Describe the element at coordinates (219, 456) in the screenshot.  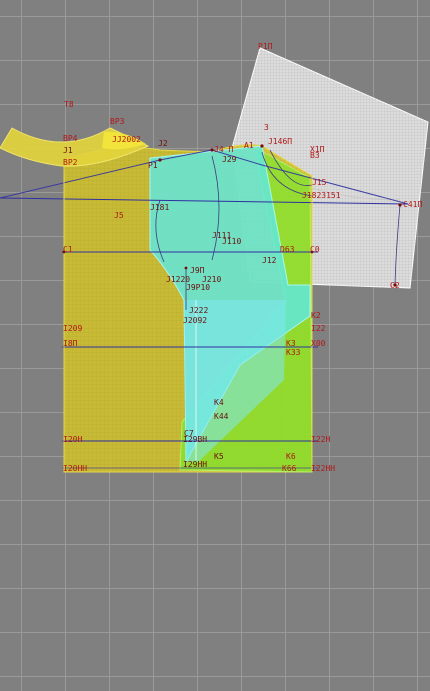
I see `point-label: K5` at that location.